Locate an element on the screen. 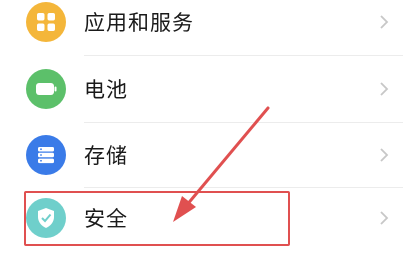 The width and height of the screenshot is (403, 254). highlight-box is located at coordinates (157, 218).